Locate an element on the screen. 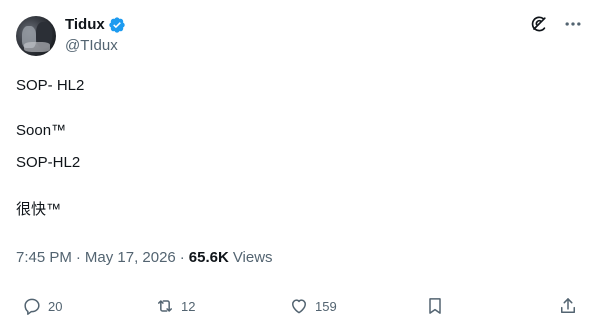 The height and width of the screenshot is (332, 599). avatar is located at coordinates (36, 36).